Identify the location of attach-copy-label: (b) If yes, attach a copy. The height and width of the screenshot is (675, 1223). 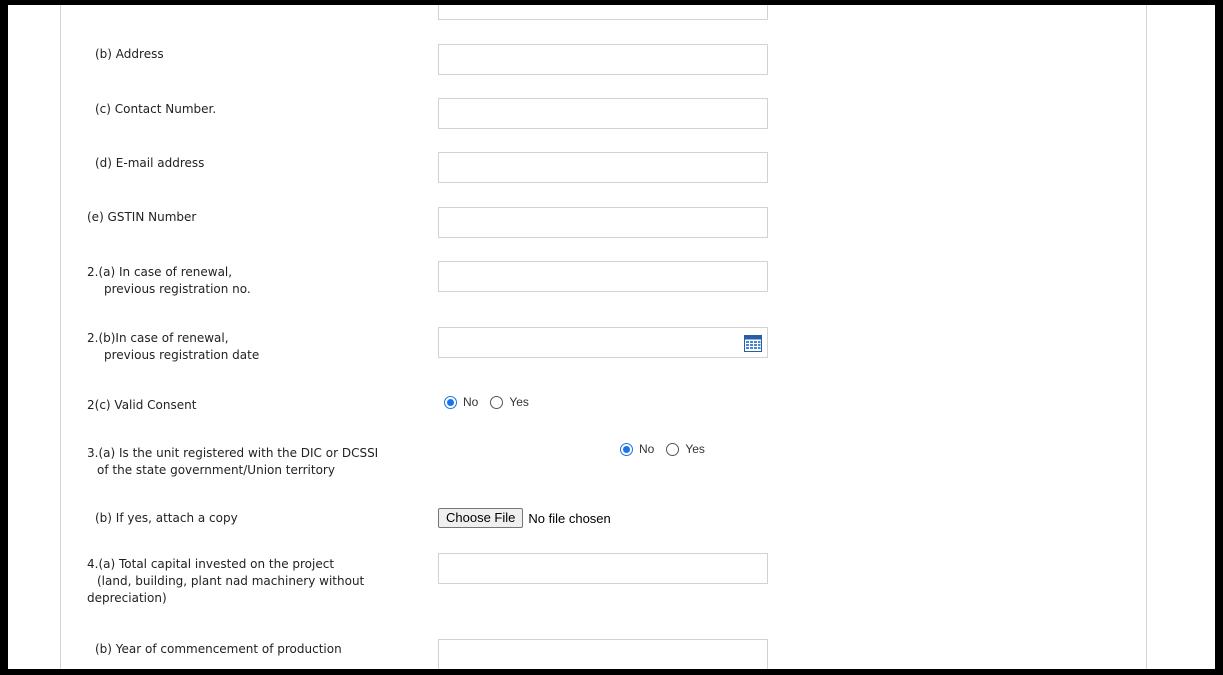
(166, 518).